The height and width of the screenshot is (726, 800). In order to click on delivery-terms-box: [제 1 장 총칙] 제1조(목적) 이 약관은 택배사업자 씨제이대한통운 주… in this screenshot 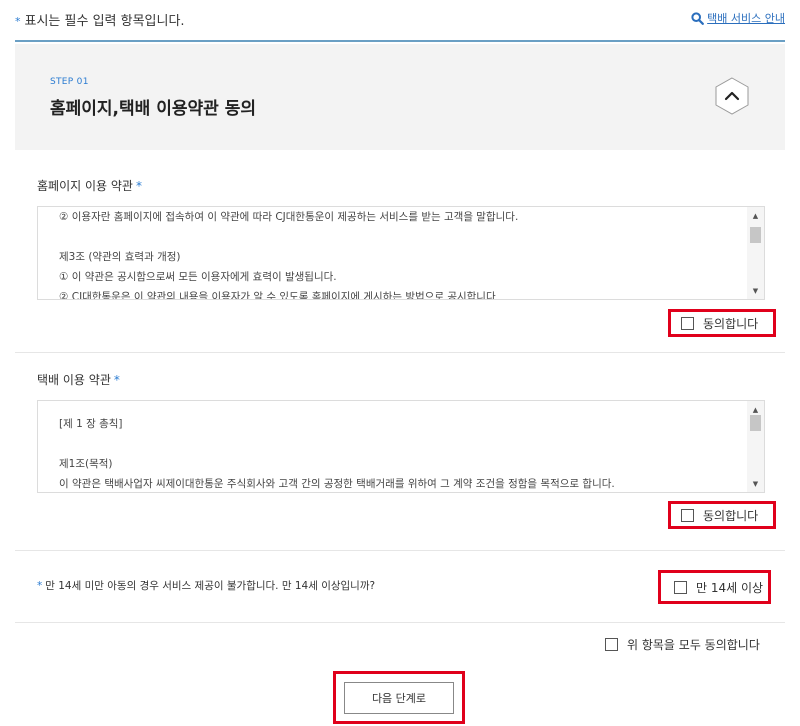, I will do `click(401, 446)`.